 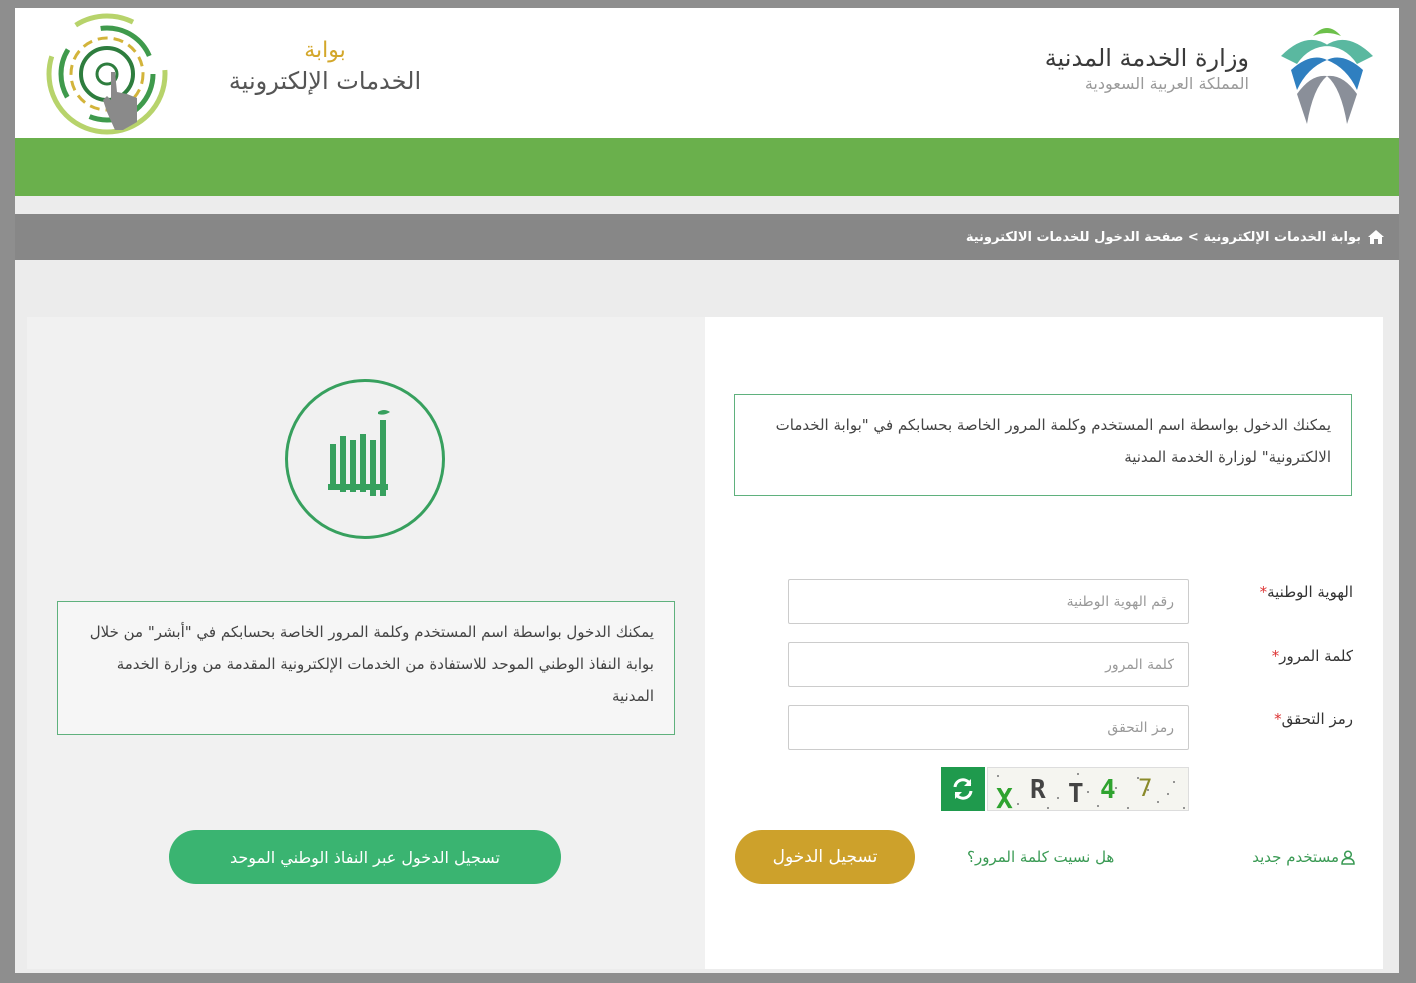 What do you see at coordinates (1166, 83) in the screenshot?
I see `country-name: المملكة العربية السعودية` at bounding box center [1166, 83].